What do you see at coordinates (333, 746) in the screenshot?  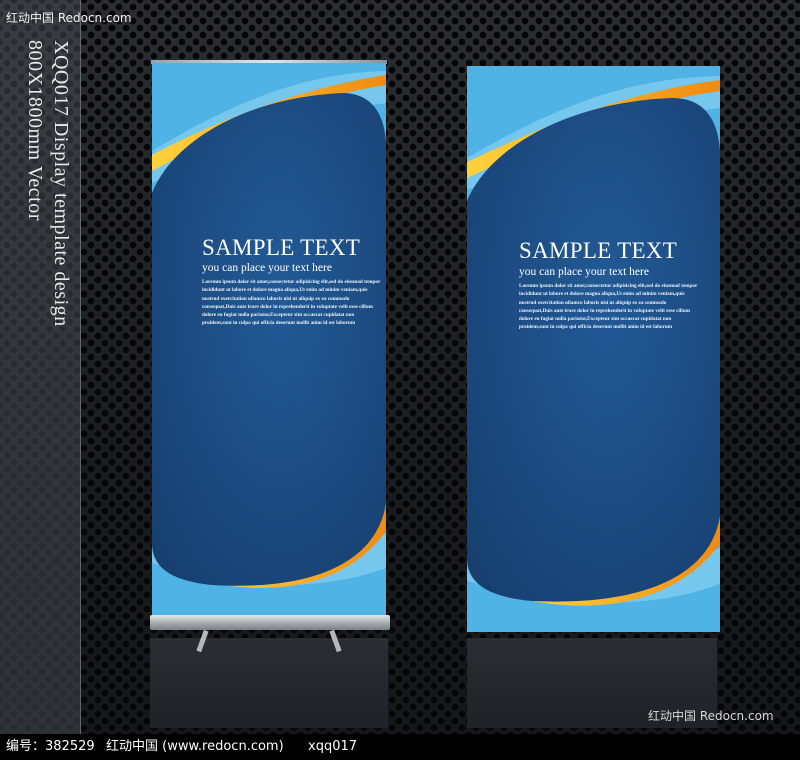 I see `footer-code: xqq017` at bounding box center [333, 746].